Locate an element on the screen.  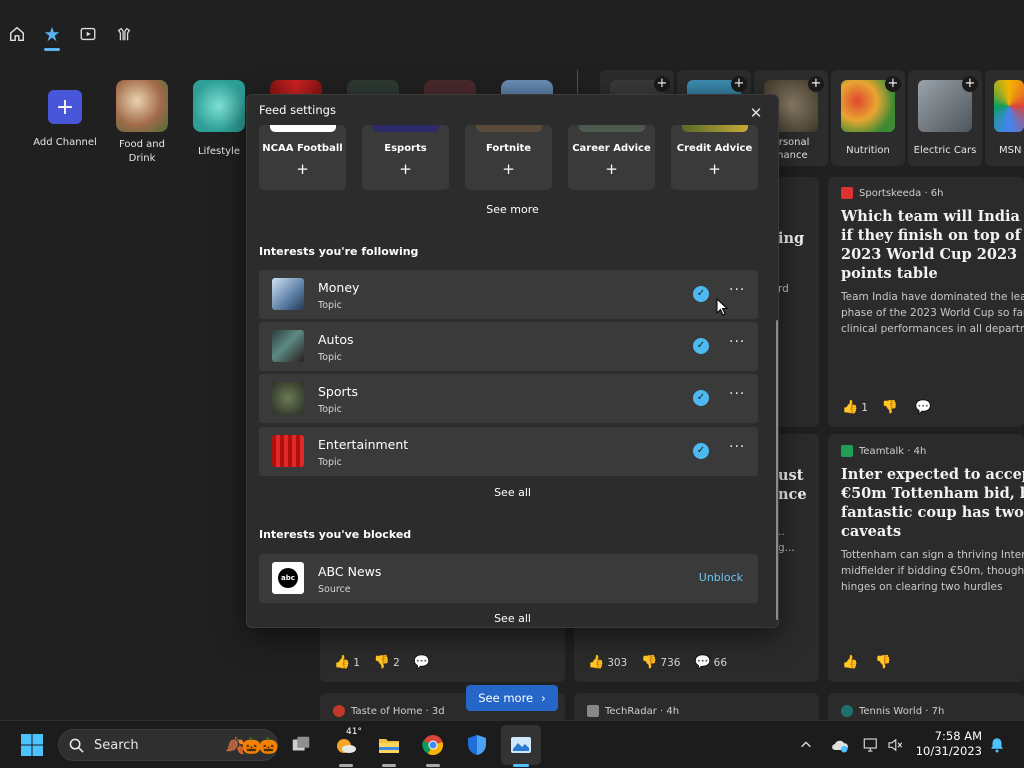
file-explorer-icon is located at coordinates (389, 745).